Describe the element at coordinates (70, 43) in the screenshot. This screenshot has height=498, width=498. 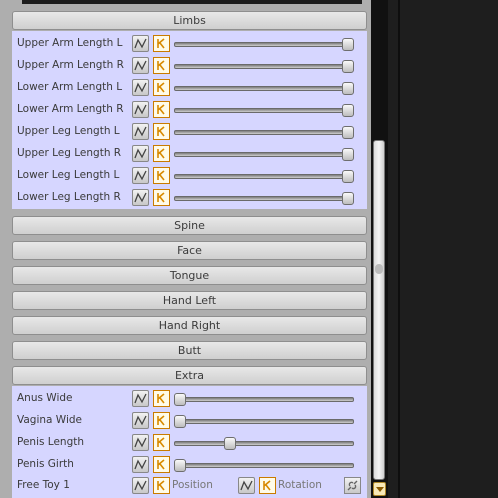
I see `slider-label: Upper Arm Length L` at that location.